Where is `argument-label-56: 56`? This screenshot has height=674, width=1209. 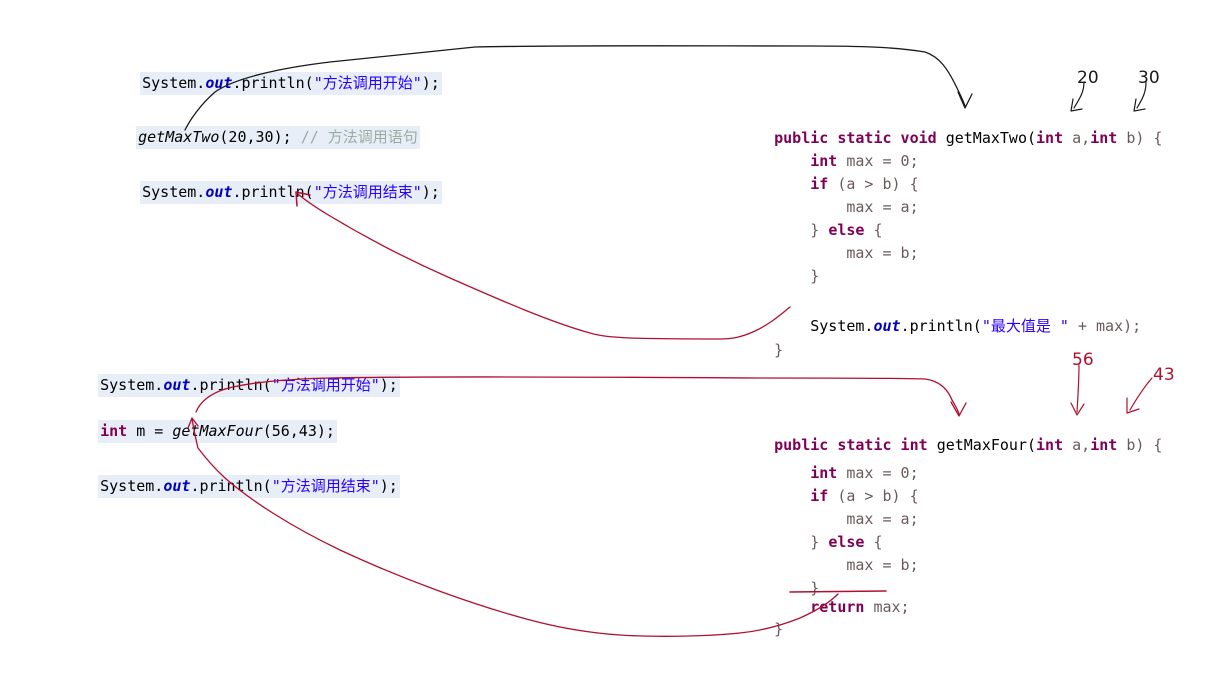
argument-label-56: 56 is located at coordinates (1083, 360).